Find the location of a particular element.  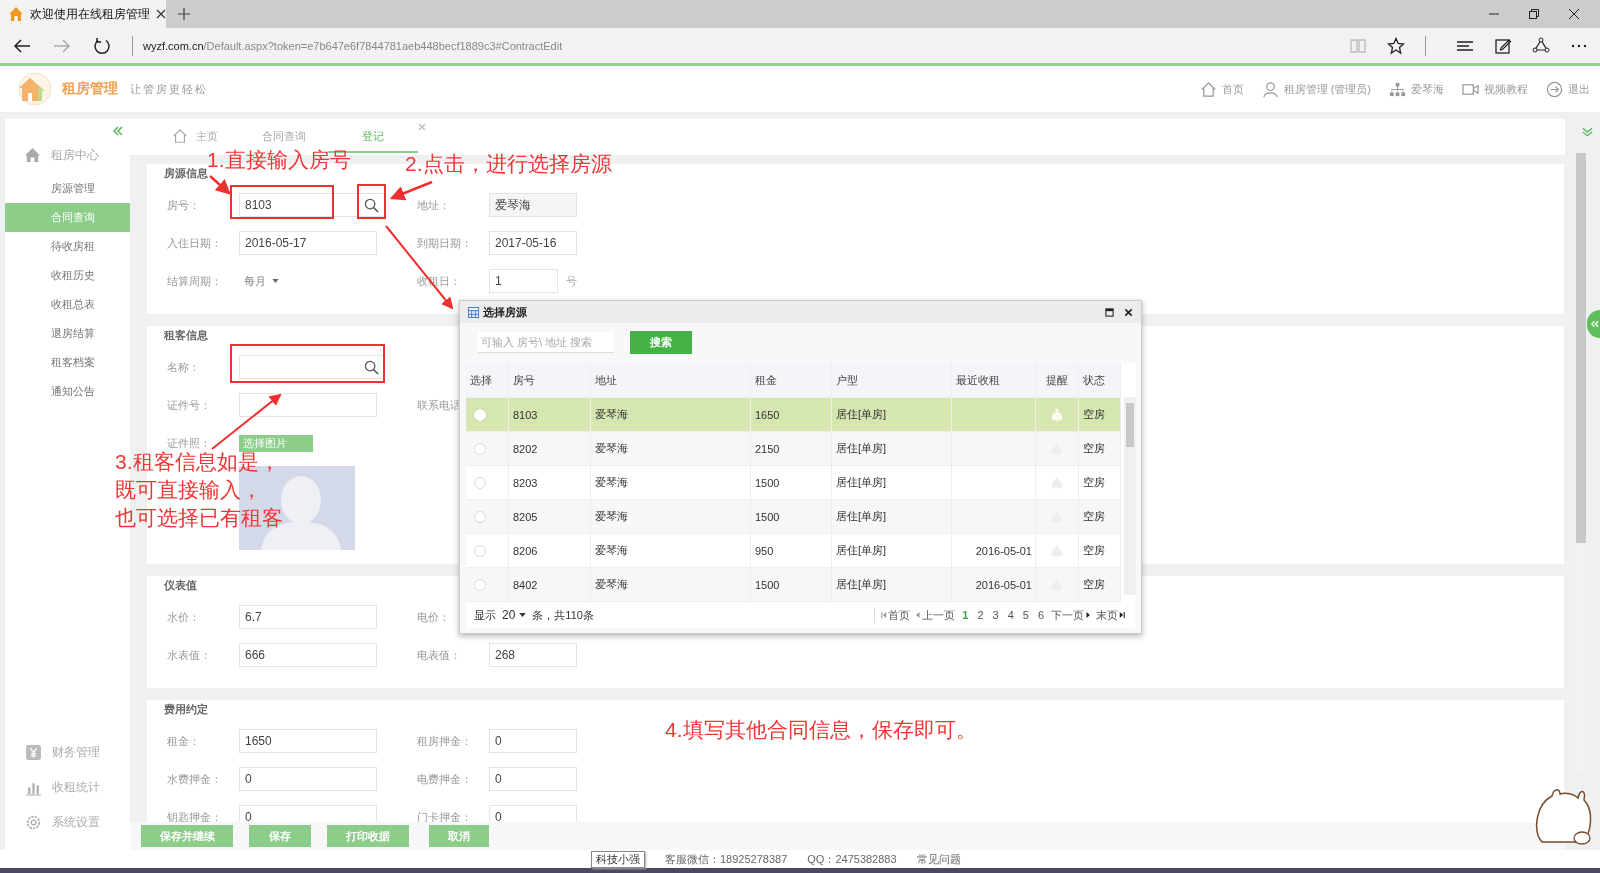

chevron-down-icon is located at coordinates (1587, 132).